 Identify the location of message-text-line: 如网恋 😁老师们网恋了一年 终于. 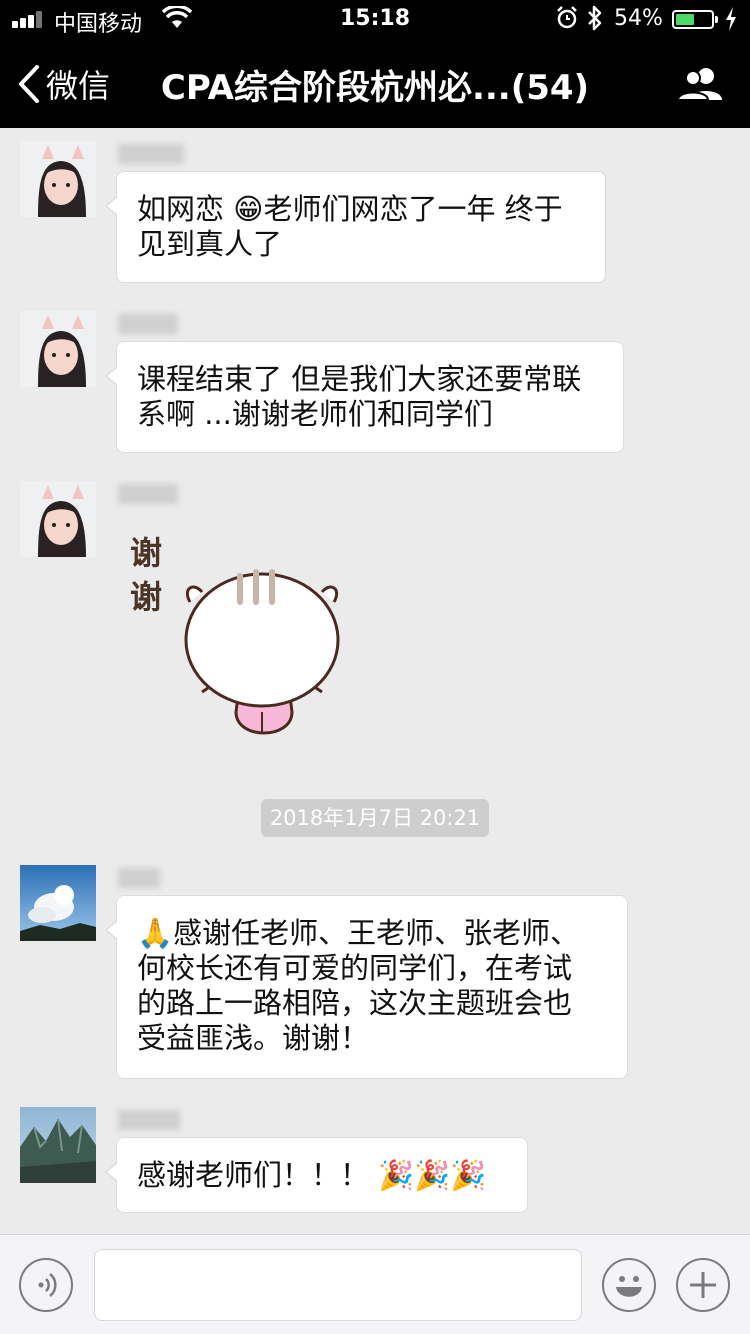
(350, 209).